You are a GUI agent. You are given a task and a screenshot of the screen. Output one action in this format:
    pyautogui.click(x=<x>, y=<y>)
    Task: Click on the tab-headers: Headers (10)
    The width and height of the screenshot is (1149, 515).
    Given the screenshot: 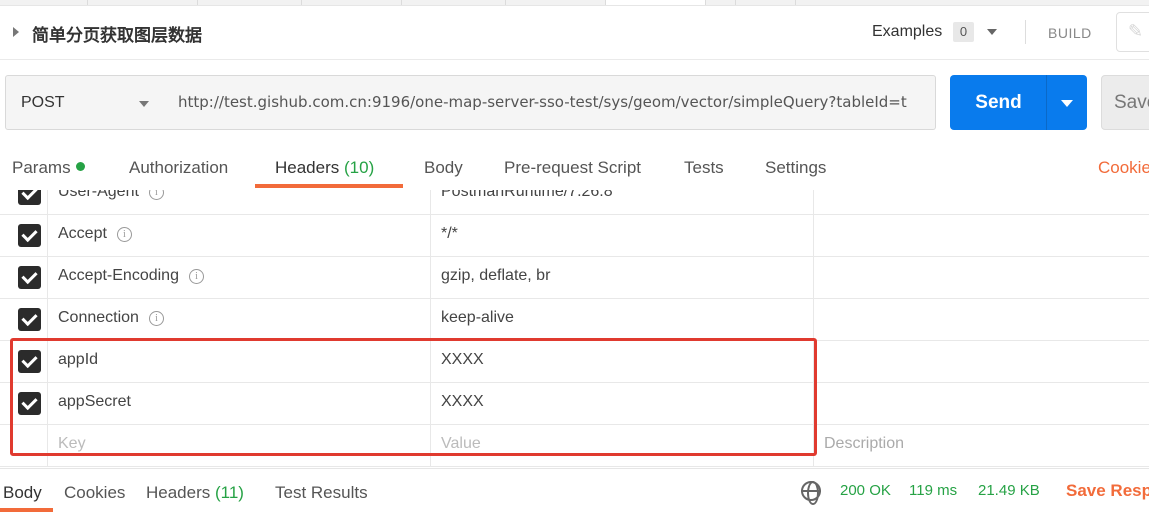 What is the action you would take?
    pyautogui.click(x=324, y=168)
    